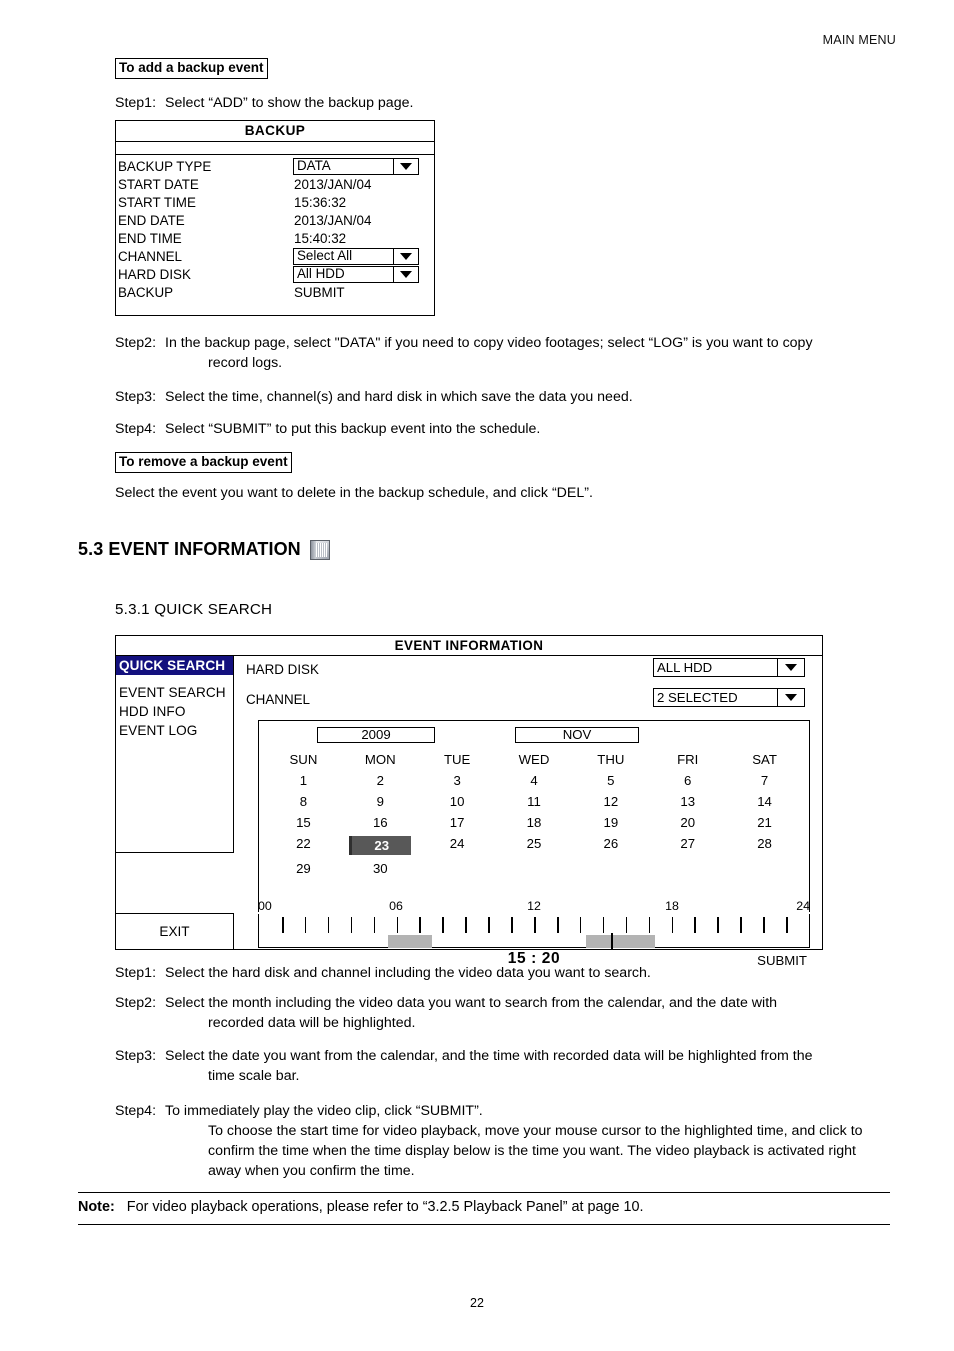 This screenshot has height=1351, width=954. I want to click on calendar-day: 11, so click(534, 801).